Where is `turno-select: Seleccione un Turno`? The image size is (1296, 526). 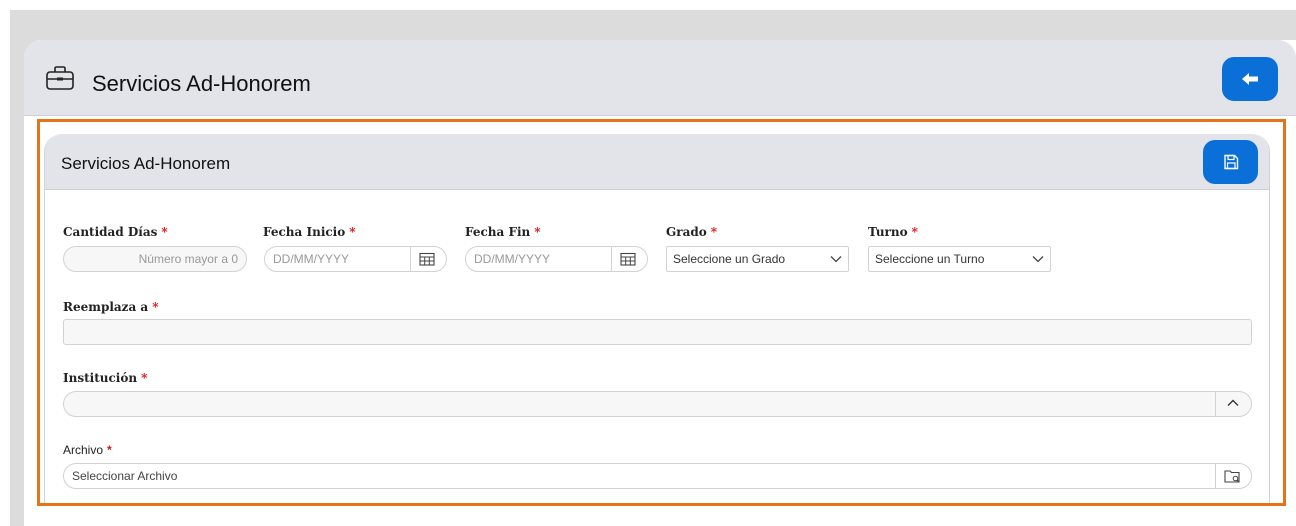
turno-select: Seleccione un Turno is located at coordinates (959, 259).